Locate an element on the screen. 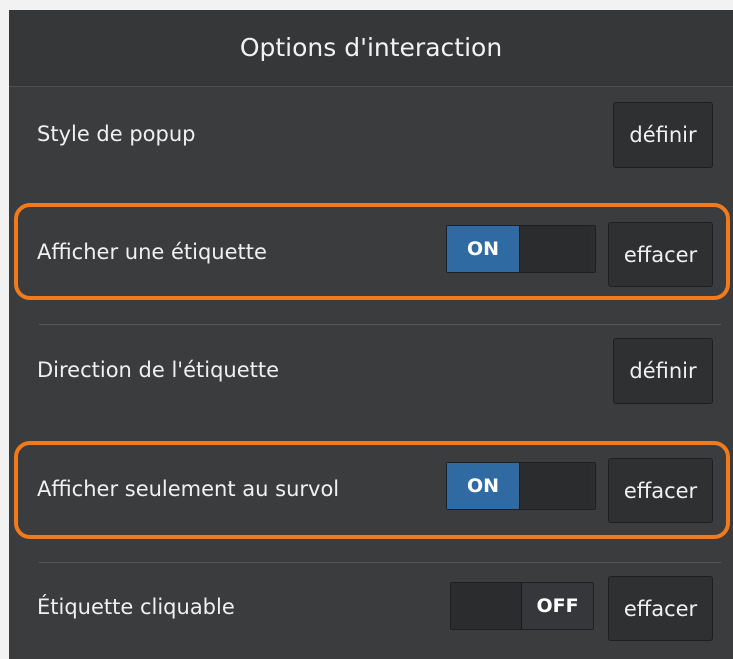  clickable-label-toggle: OFF is located at coordinates (522, 606).